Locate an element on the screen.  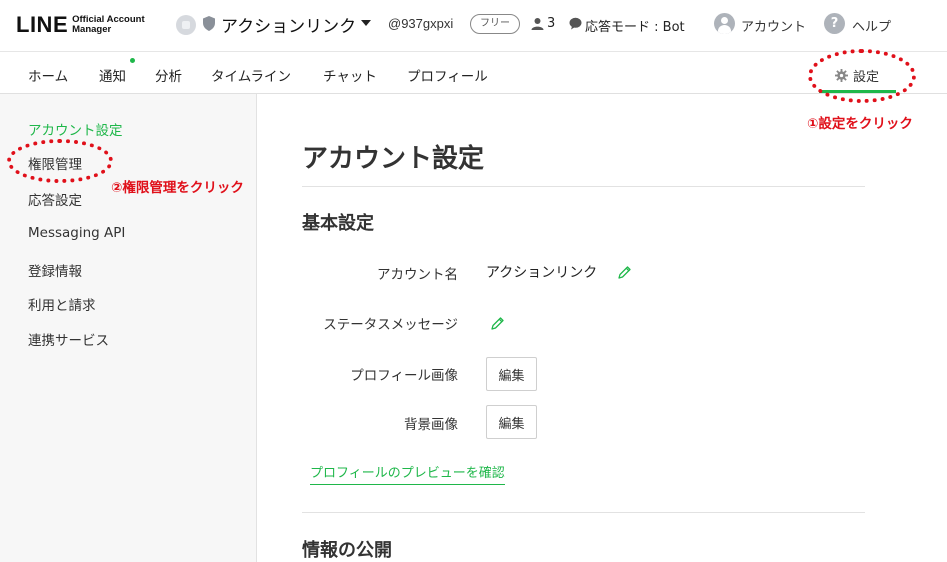
notification-dot is located at coordinates (132, 60).